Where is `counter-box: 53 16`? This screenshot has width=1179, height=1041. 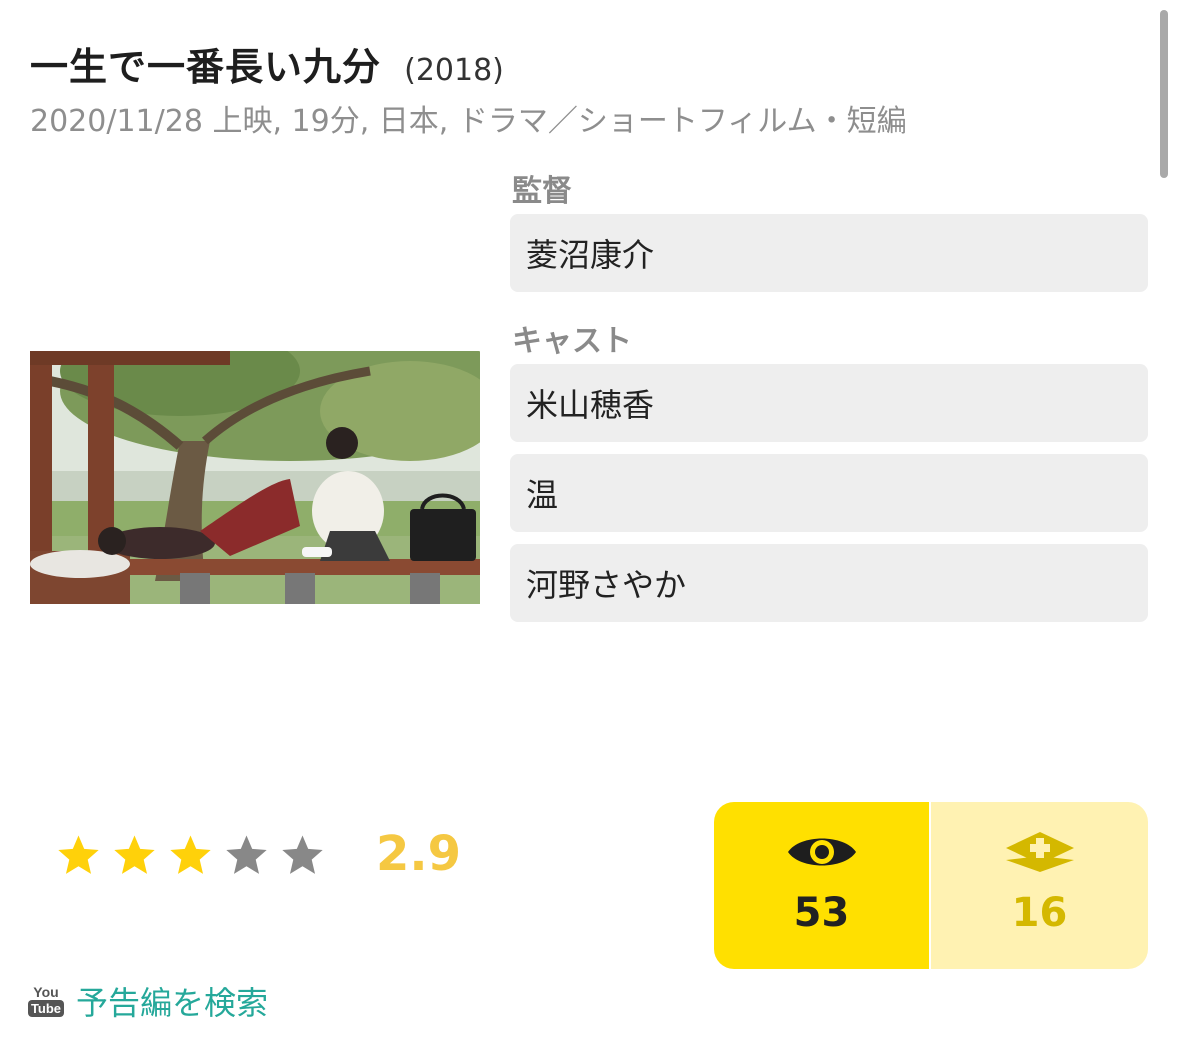 counter-box: 53 16 is located at coordinates (931, 885).